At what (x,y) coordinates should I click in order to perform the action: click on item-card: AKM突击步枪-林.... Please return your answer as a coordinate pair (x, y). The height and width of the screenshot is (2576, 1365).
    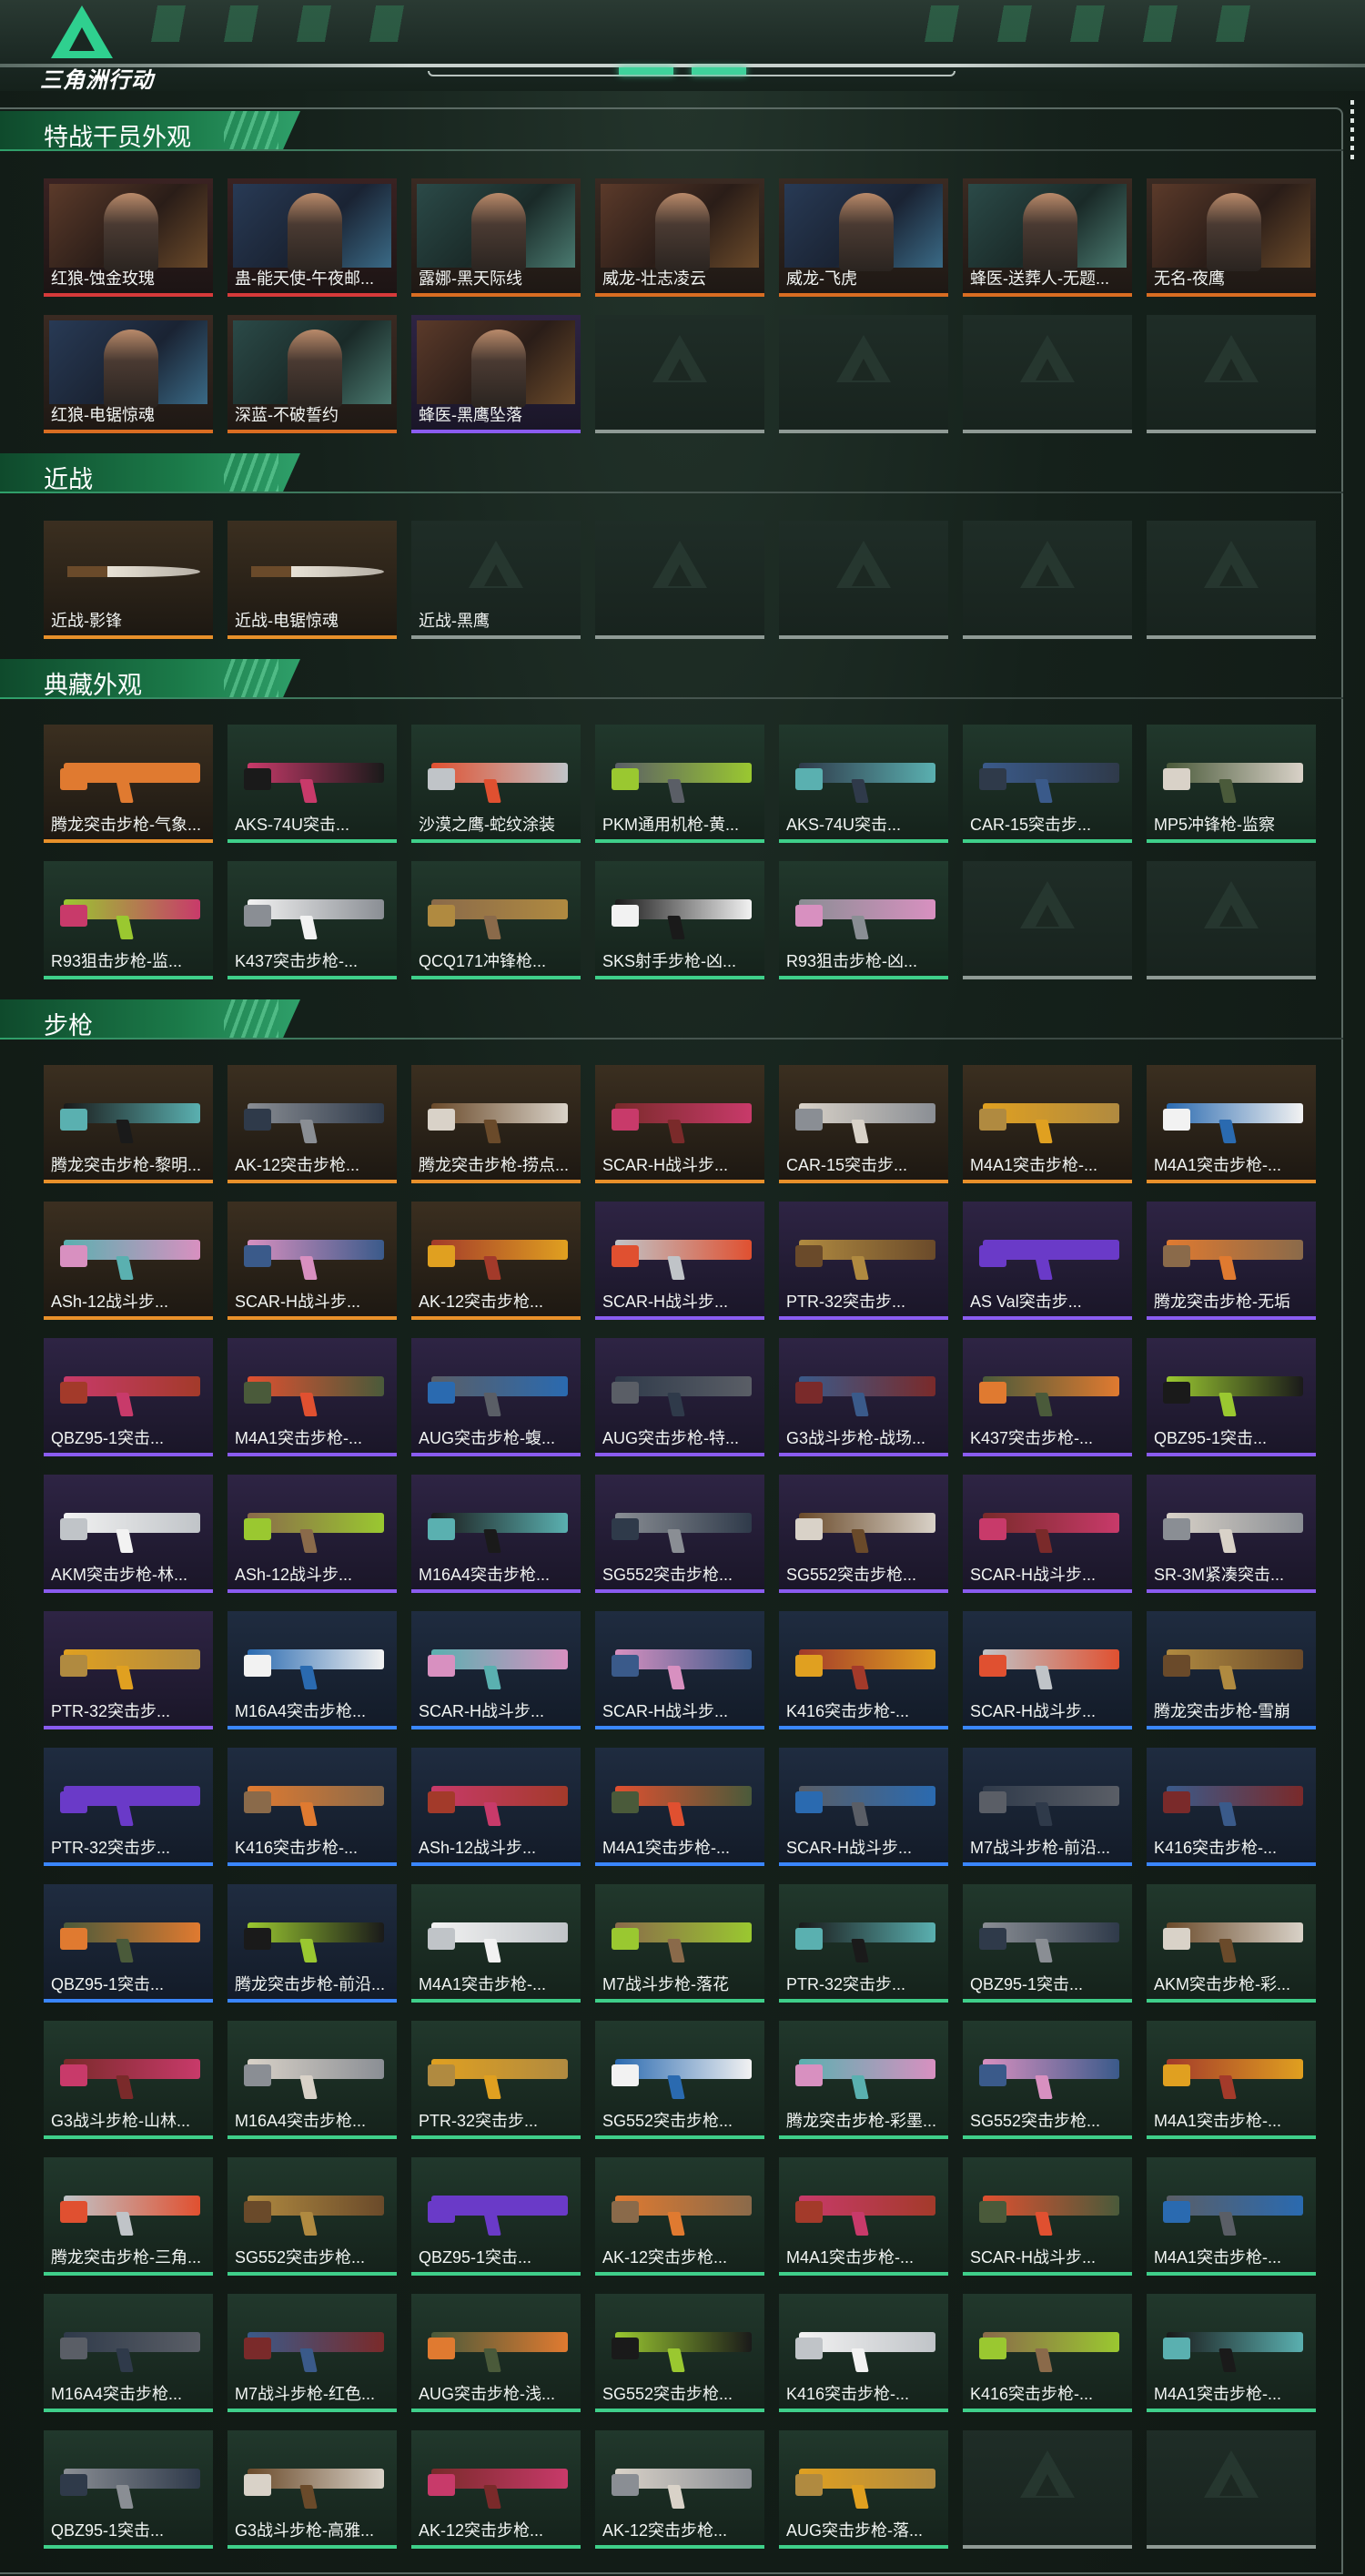
    Looking at the image, I should click on (128, 1534).